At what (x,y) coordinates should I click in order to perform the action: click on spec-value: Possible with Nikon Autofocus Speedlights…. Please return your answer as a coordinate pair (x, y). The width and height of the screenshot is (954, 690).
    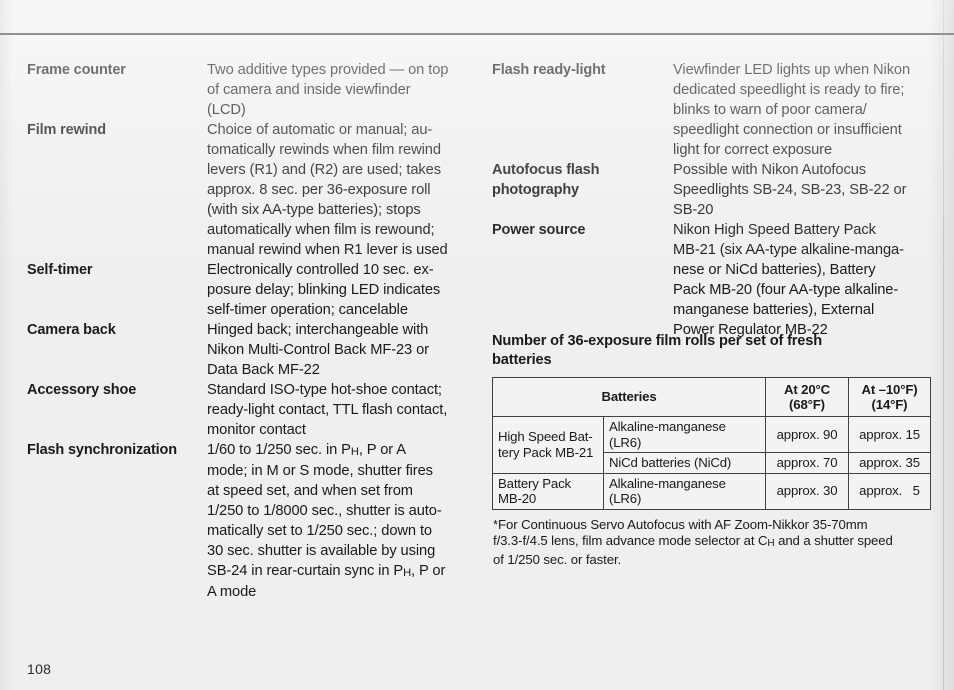
    Looking at the image, I should click on (790, 190).